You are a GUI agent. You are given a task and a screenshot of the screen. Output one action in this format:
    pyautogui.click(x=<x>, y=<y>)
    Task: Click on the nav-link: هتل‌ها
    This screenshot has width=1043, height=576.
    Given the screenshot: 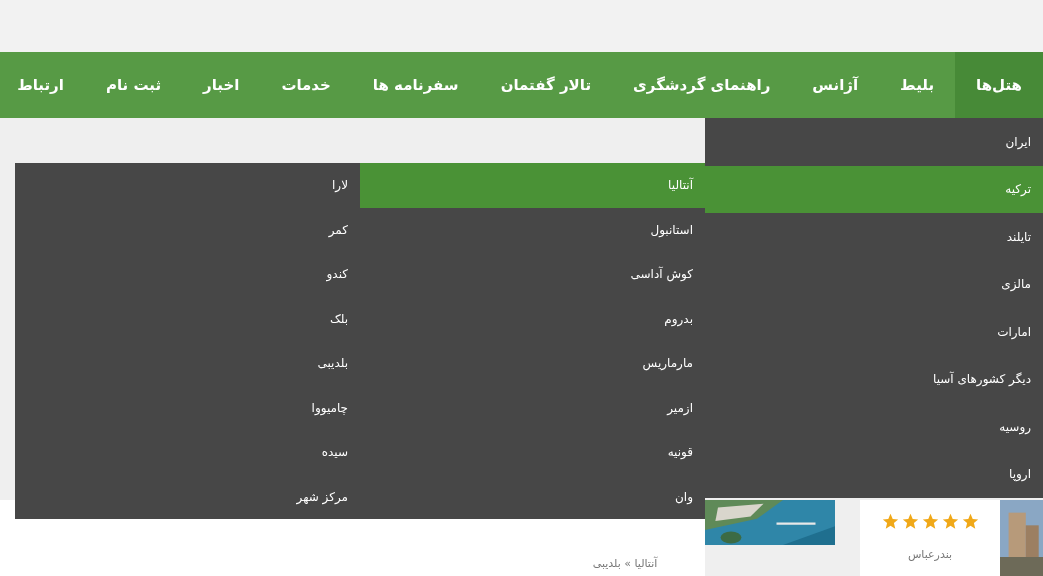 What is the action you would take?
    pyautogui.click(x=999, y=85)
    